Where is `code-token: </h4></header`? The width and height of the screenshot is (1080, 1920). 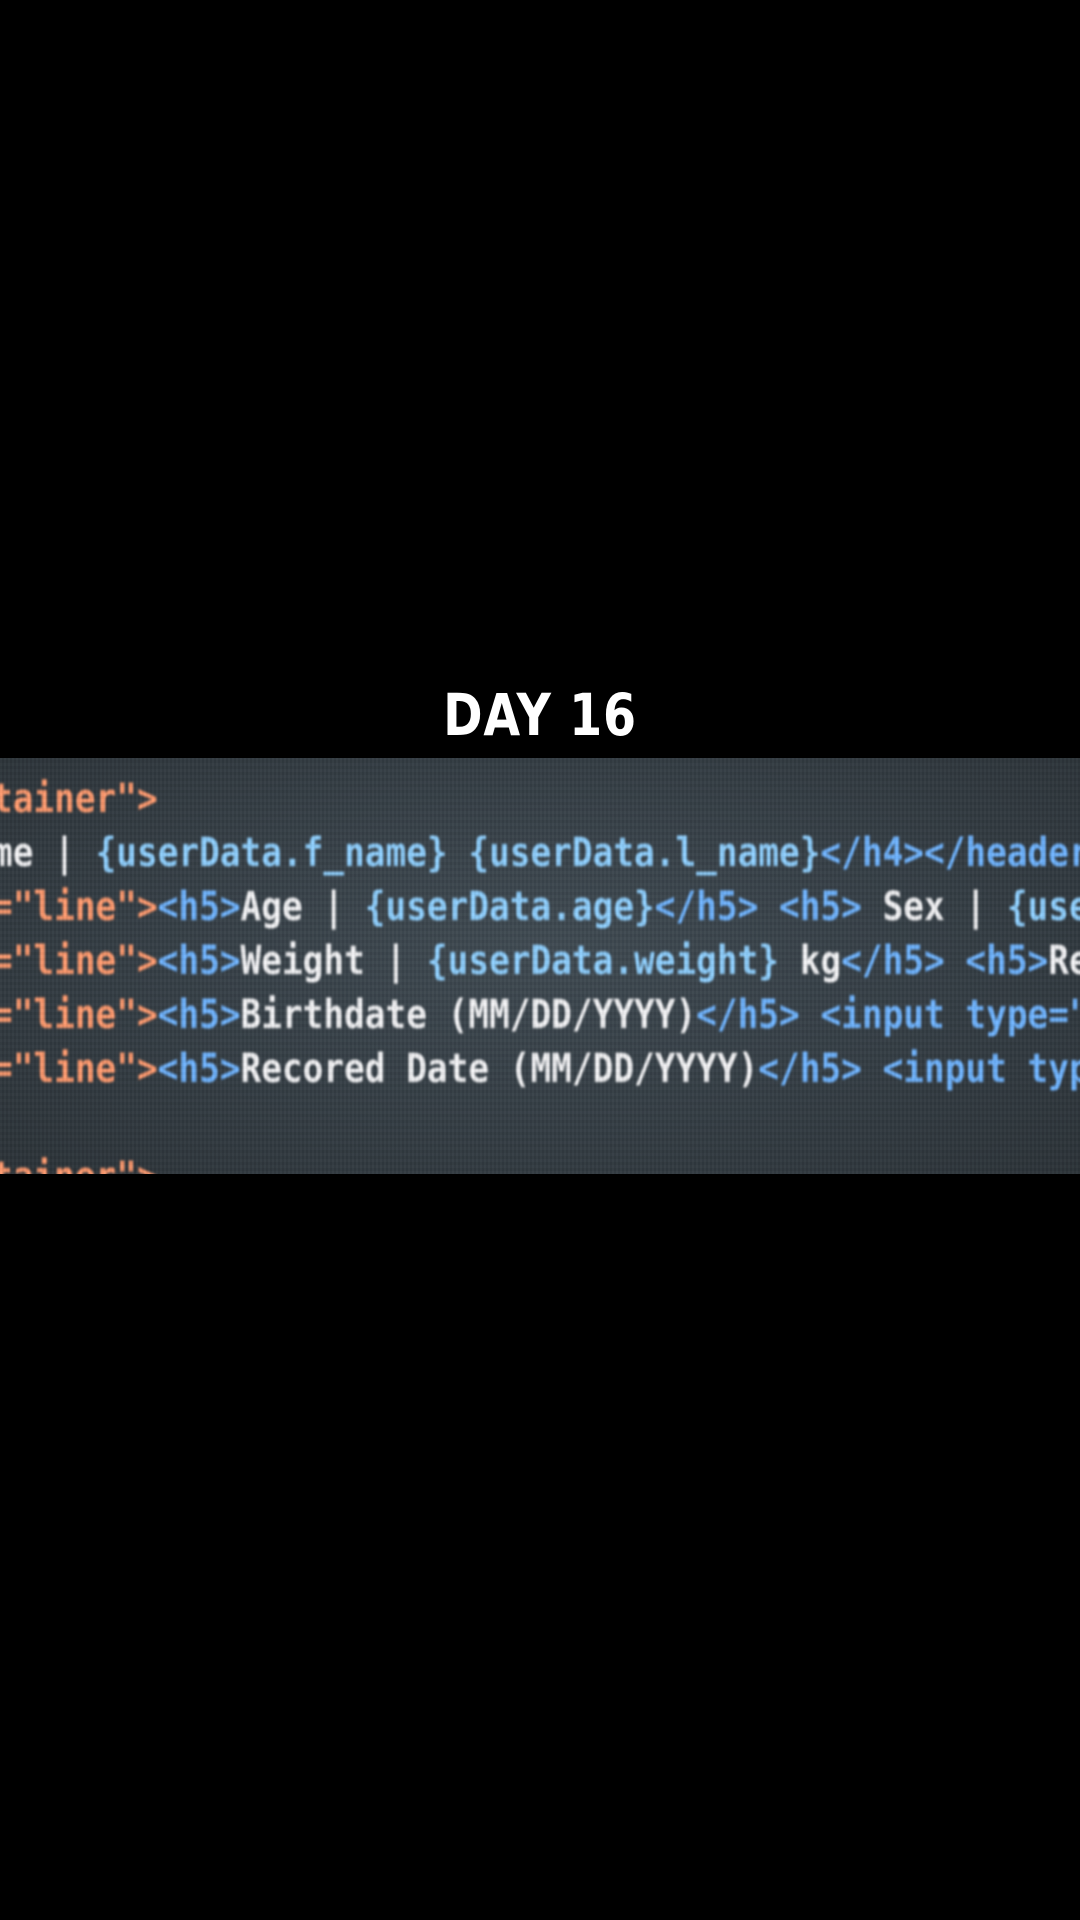 code-token: </h4></header is located at coordinates (950, 853).